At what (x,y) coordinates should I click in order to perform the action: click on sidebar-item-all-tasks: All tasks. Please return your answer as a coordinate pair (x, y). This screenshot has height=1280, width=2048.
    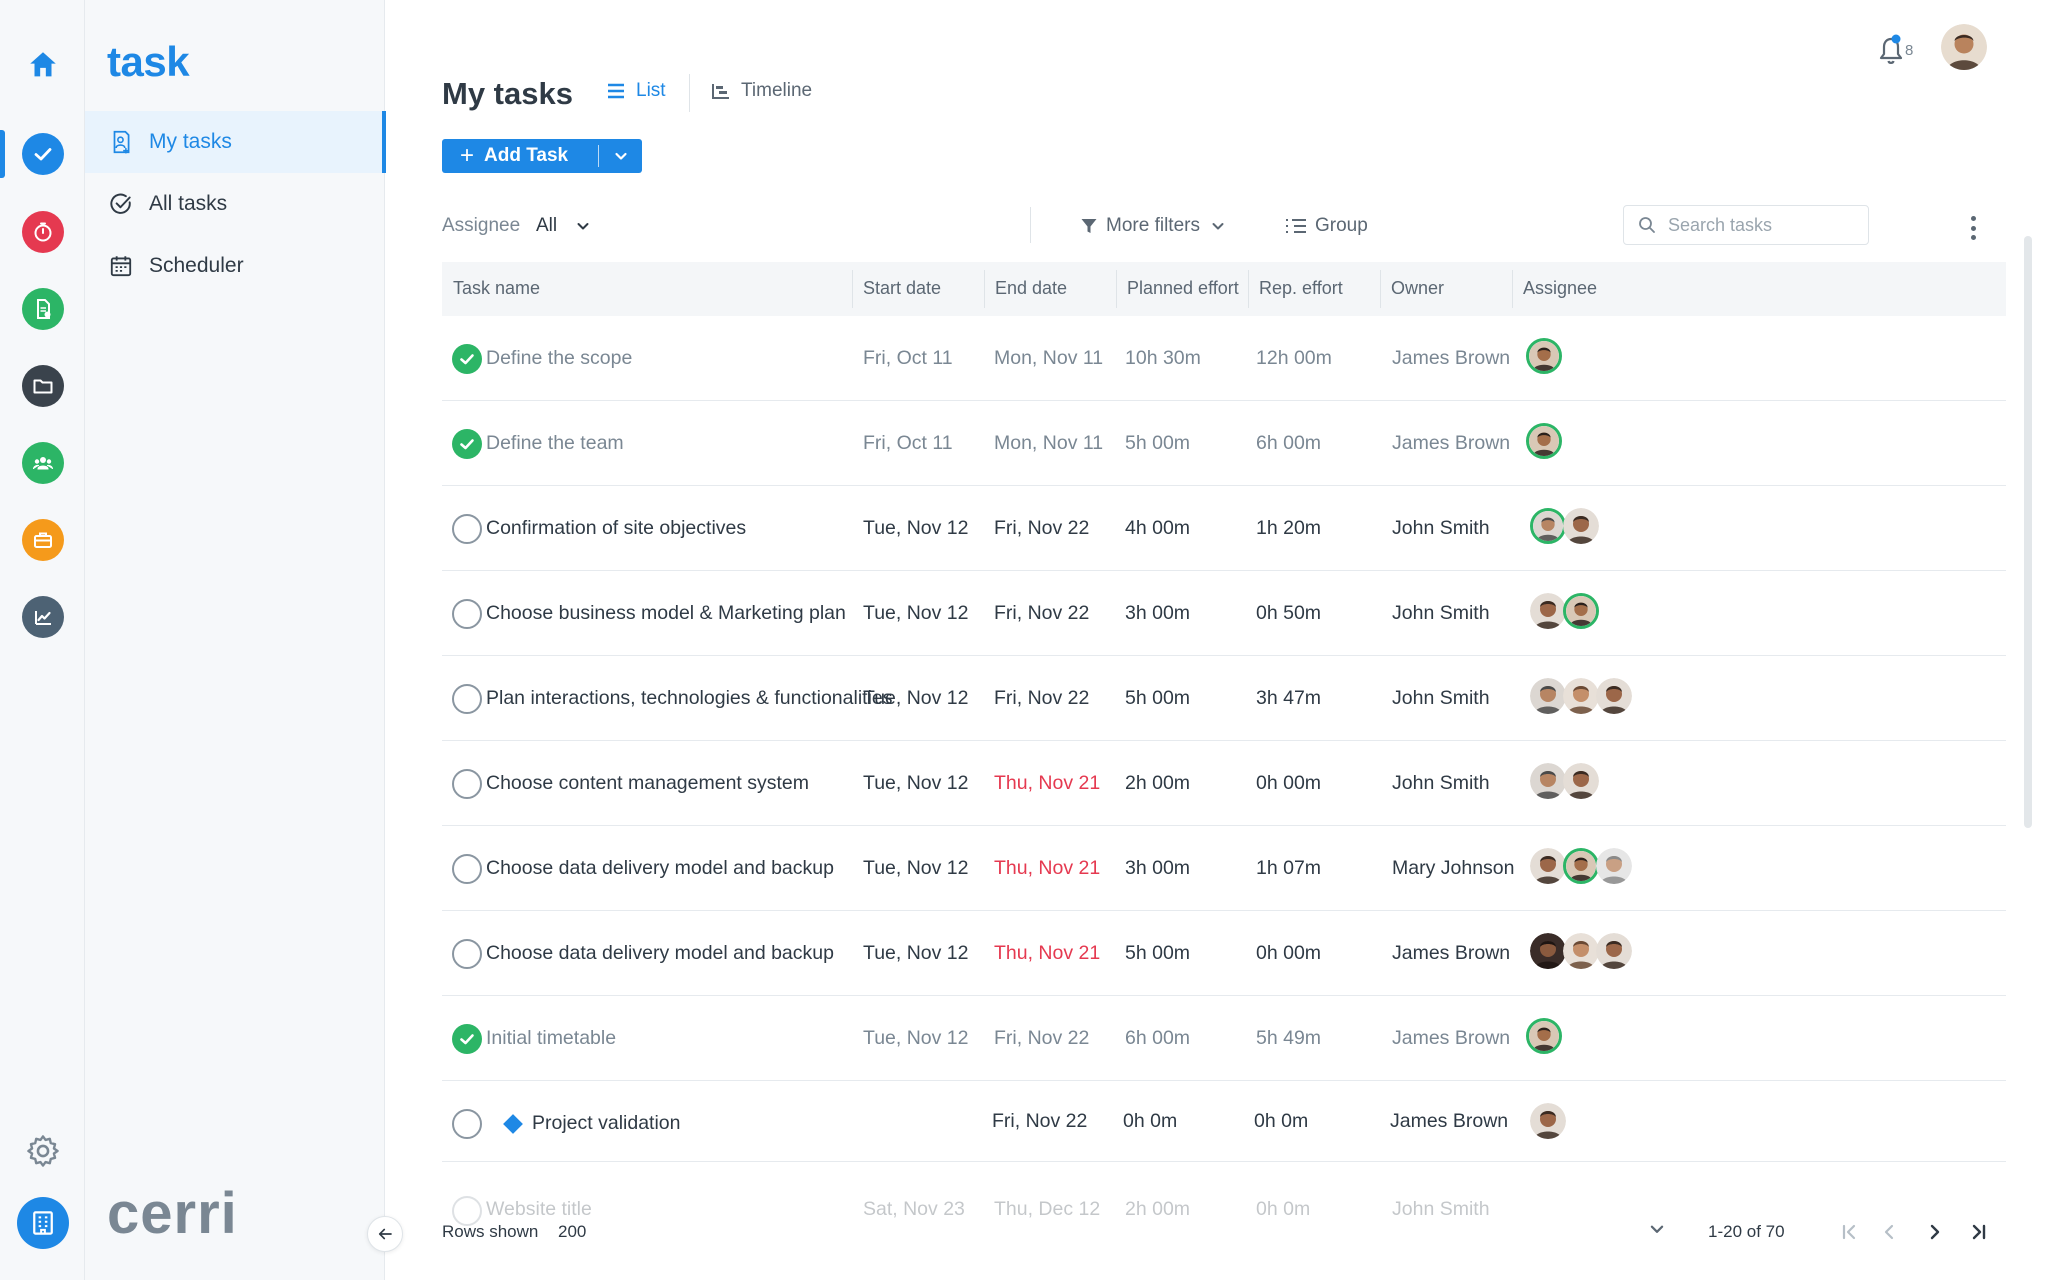
    Looking at the image, I should click on (235, 204).